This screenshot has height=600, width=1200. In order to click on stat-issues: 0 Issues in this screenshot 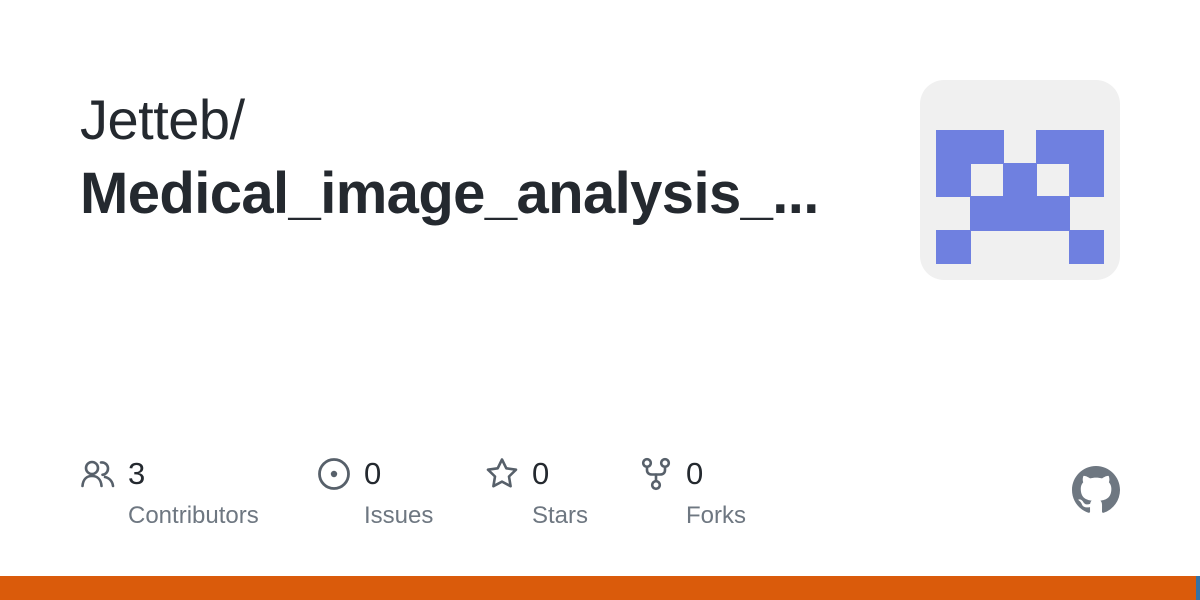, I will do `click(386, 496)`.